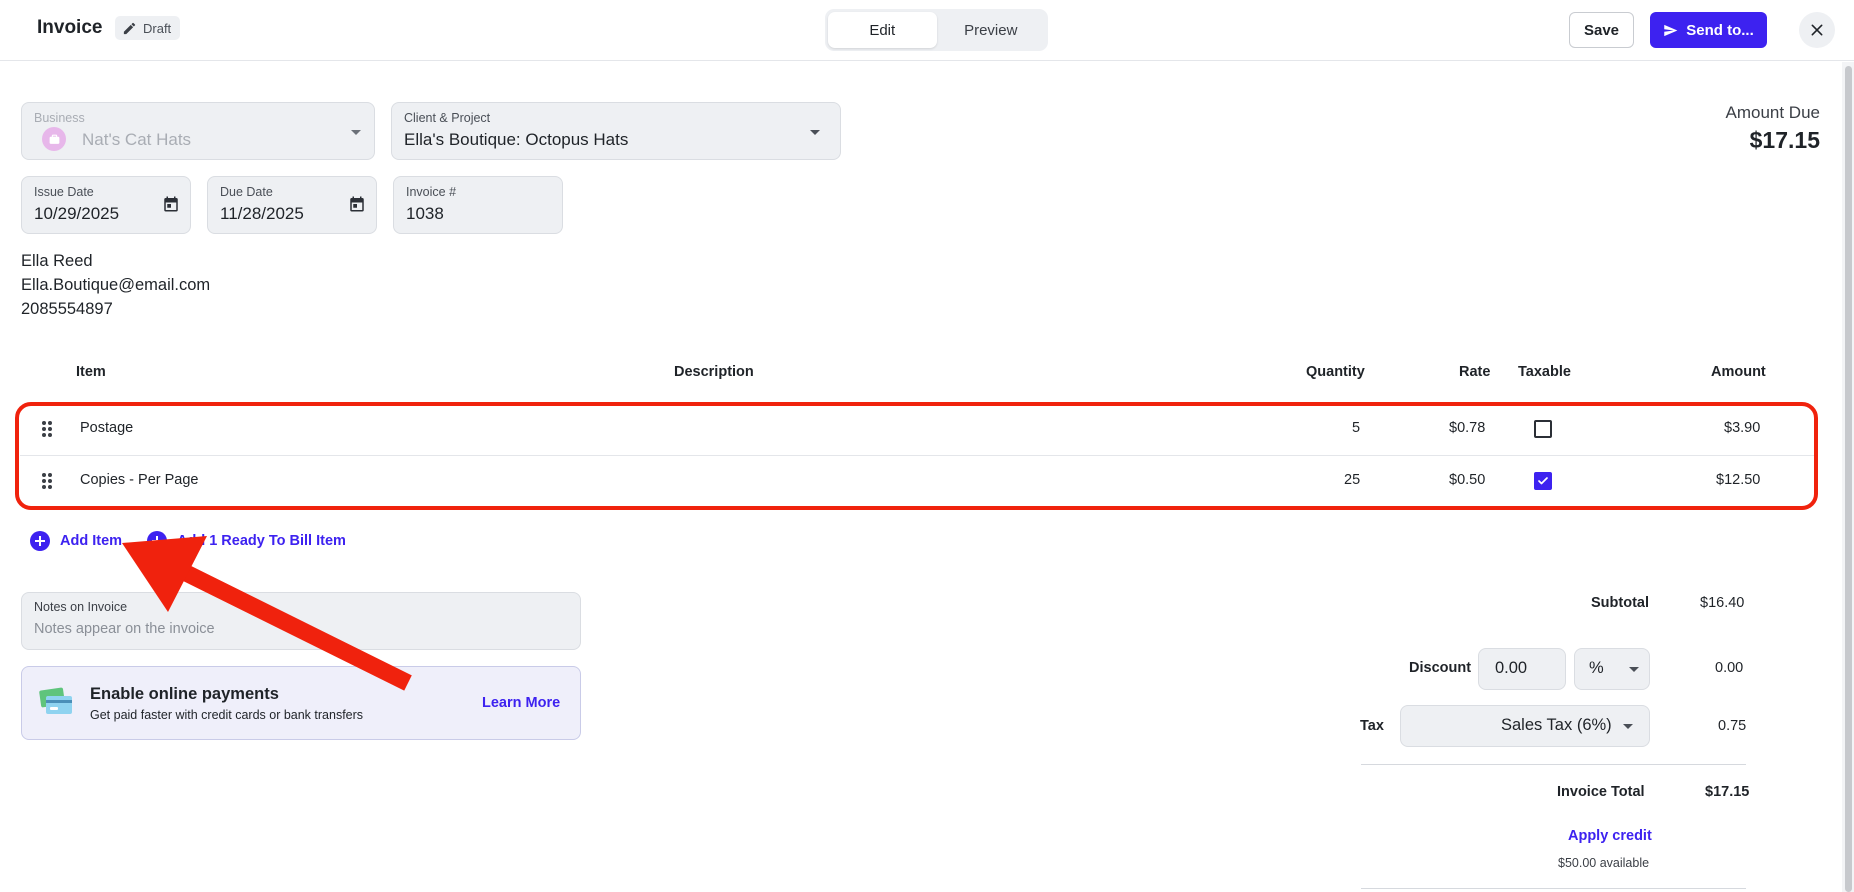  I want to click on scrollbar-thumb, so click(1848, 479).